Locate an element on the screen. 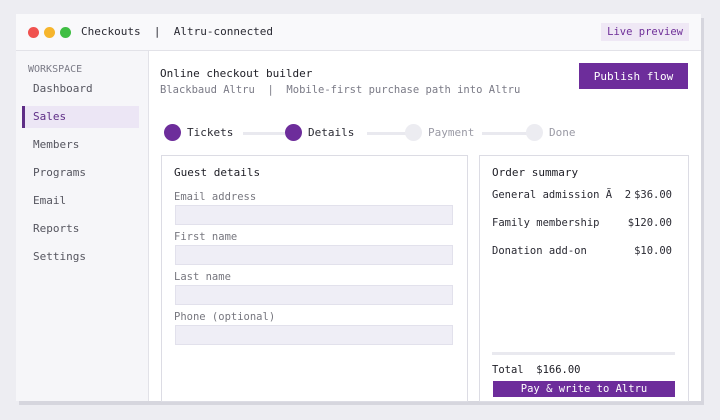 The image size is (720, 420). sidebar-item-programs: Programs is located at coordinates (80, 173).